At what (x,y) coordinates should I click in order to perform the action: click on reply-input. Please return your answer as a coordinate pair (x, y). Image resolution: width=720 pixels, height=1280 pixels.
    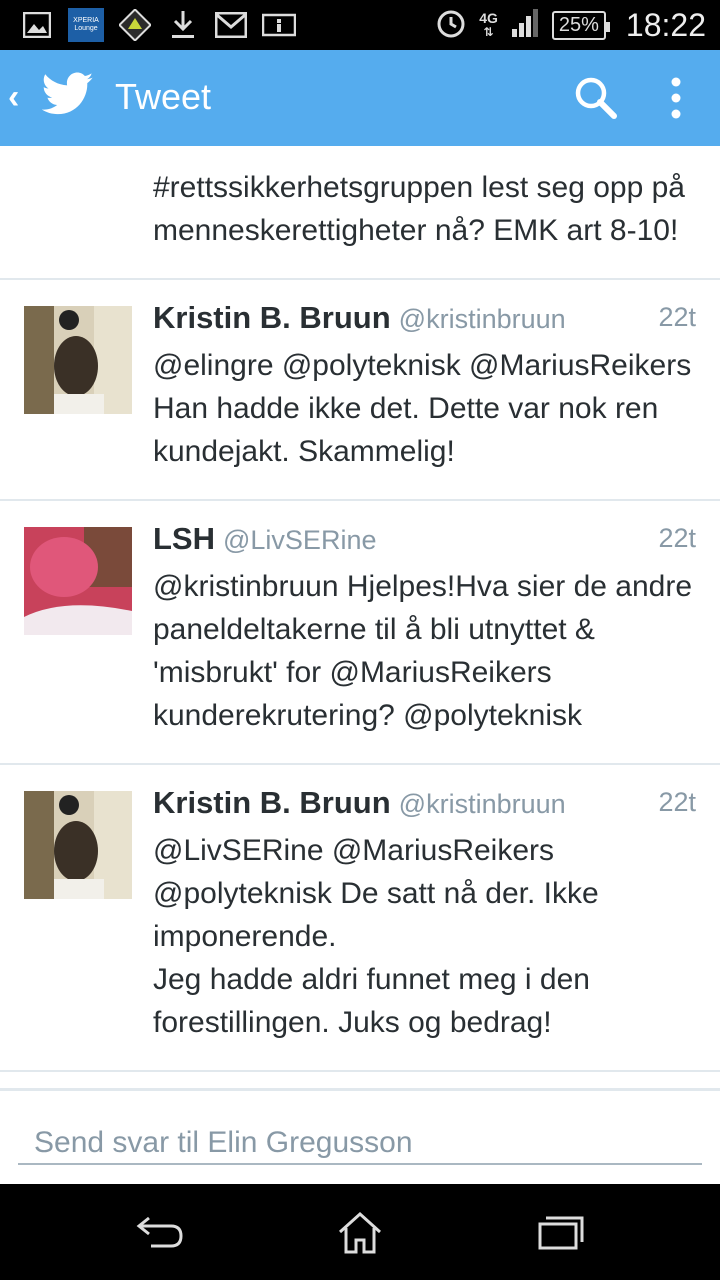
    Looking at the image, I should click on (360, 1144).